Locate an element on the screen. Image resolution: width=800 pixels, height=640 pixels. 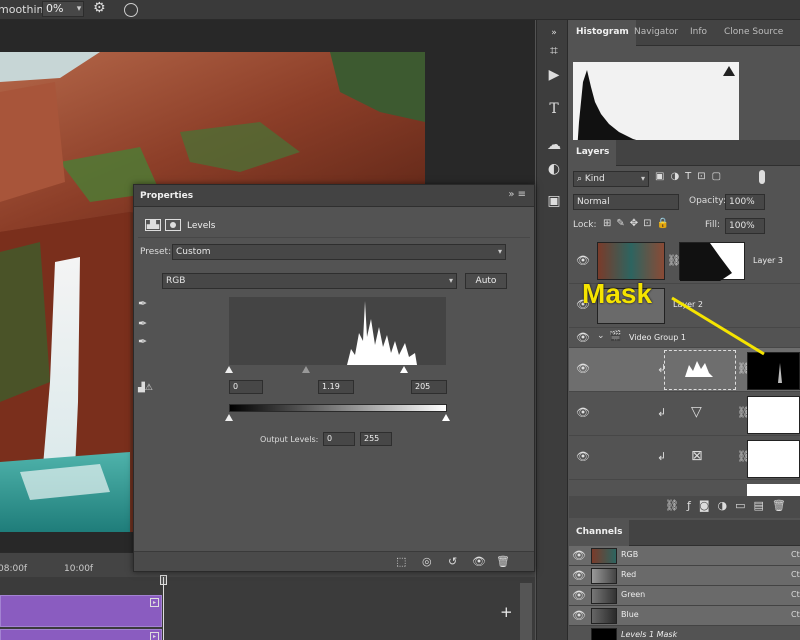
clip-arrow-icon: ↲ is located at coordinates (662, 456).